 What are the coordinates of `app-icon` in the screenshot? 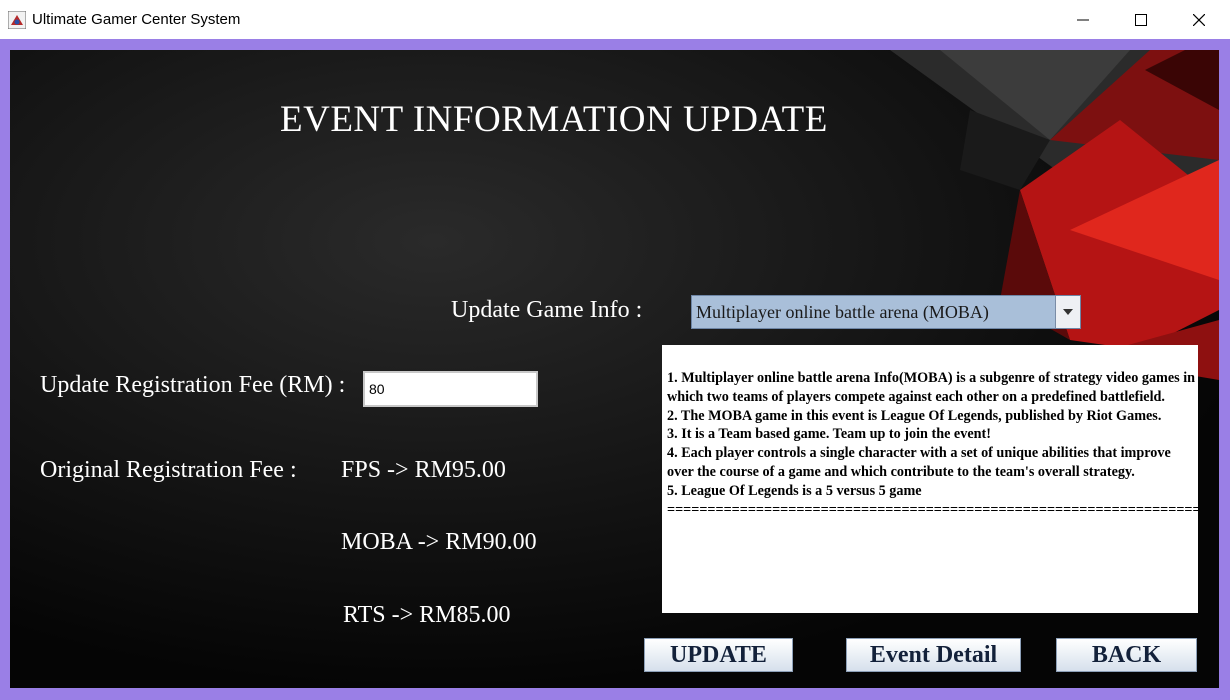 It's located at (17, 20).